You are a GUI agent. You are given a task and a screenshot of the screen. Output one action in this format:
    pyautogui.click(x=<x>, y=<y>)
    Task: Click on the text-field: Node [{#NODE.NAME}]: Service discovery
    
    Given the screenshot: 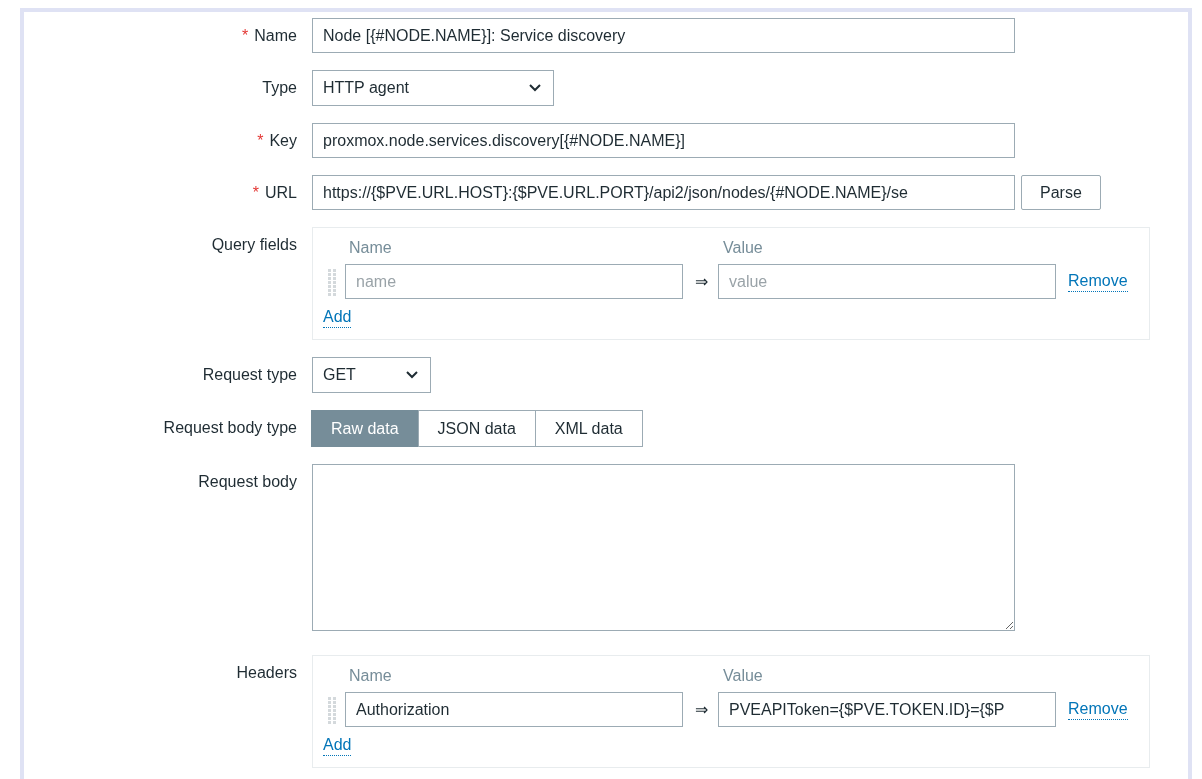 What is the action you would take?
    pyautogui.click(x=663, y=35)
    